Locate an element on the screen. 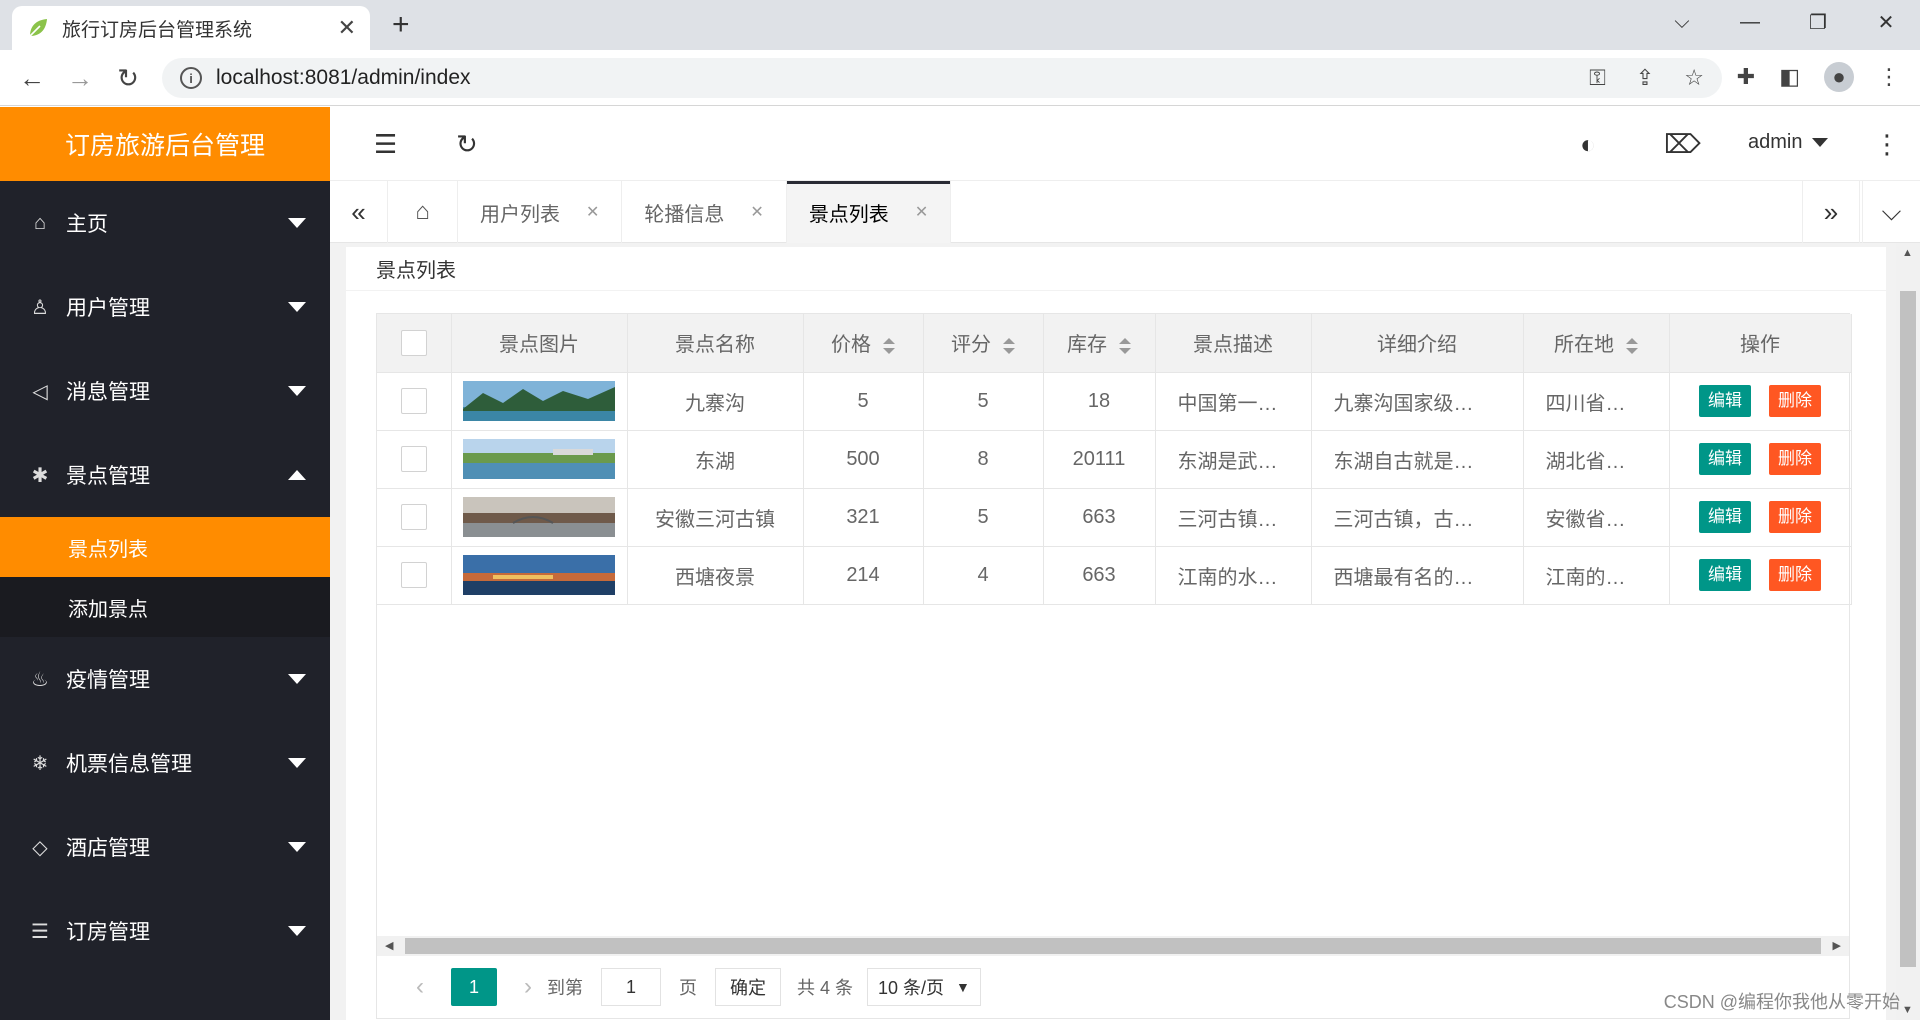 The image size is (1920, 1020). minimize-icon: — is located at coordinates (1750, 22).